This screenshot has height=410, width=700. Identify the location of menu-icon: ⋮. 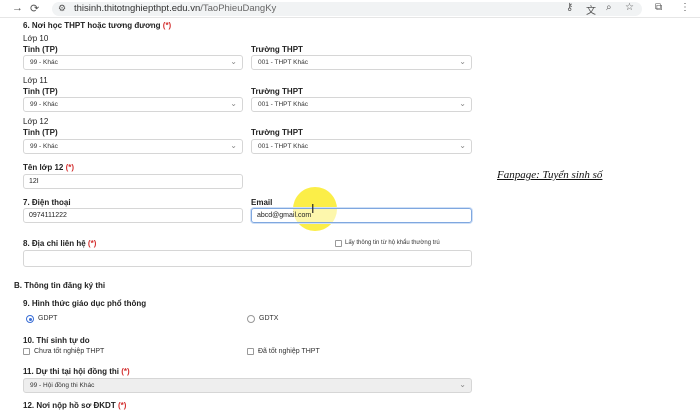
(685, 7).